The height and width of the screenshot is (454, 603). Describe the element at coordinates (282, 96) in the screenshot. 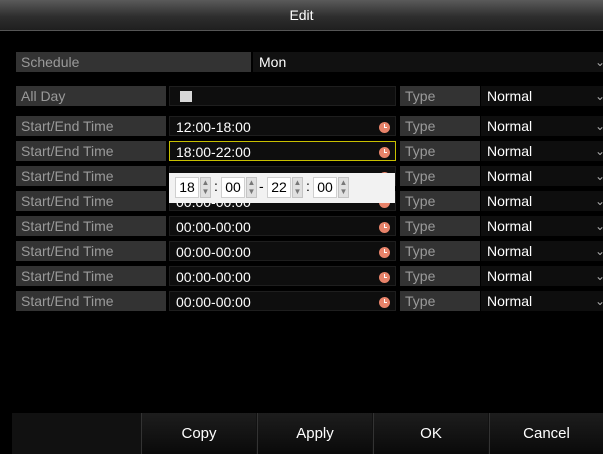

I see `all-day-checkbox-cell` at that location.